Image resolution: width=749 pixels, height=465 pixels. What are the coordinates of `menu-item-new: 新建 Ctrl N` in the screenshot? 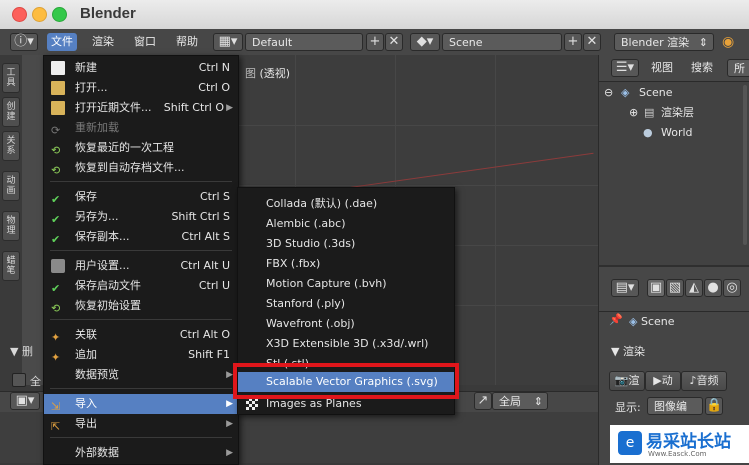 It's located at (141, 68).